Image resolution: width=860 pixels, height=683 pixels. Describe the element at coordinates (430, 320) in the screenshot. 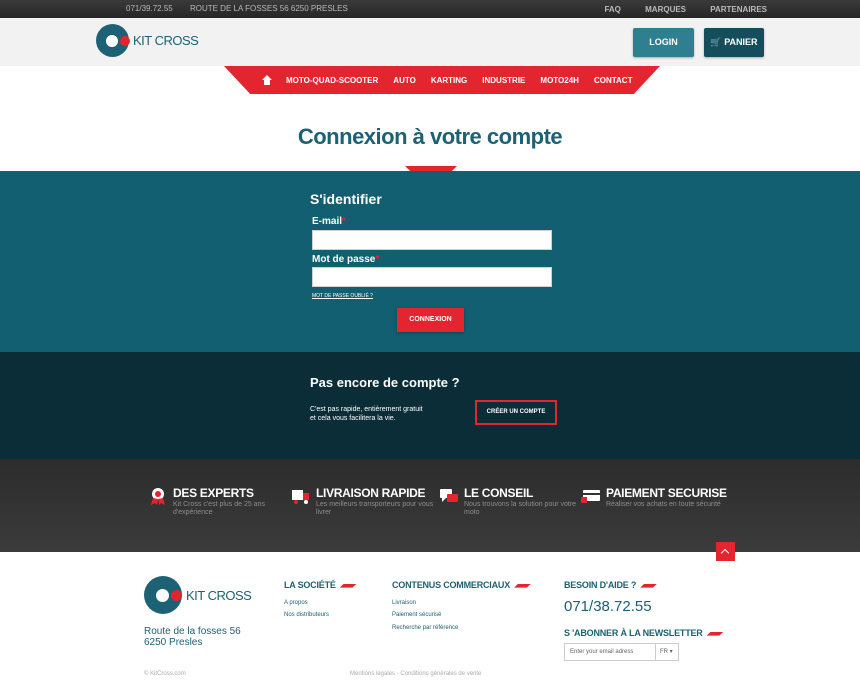

I see `connexion-button: CONNEXION` at that location.